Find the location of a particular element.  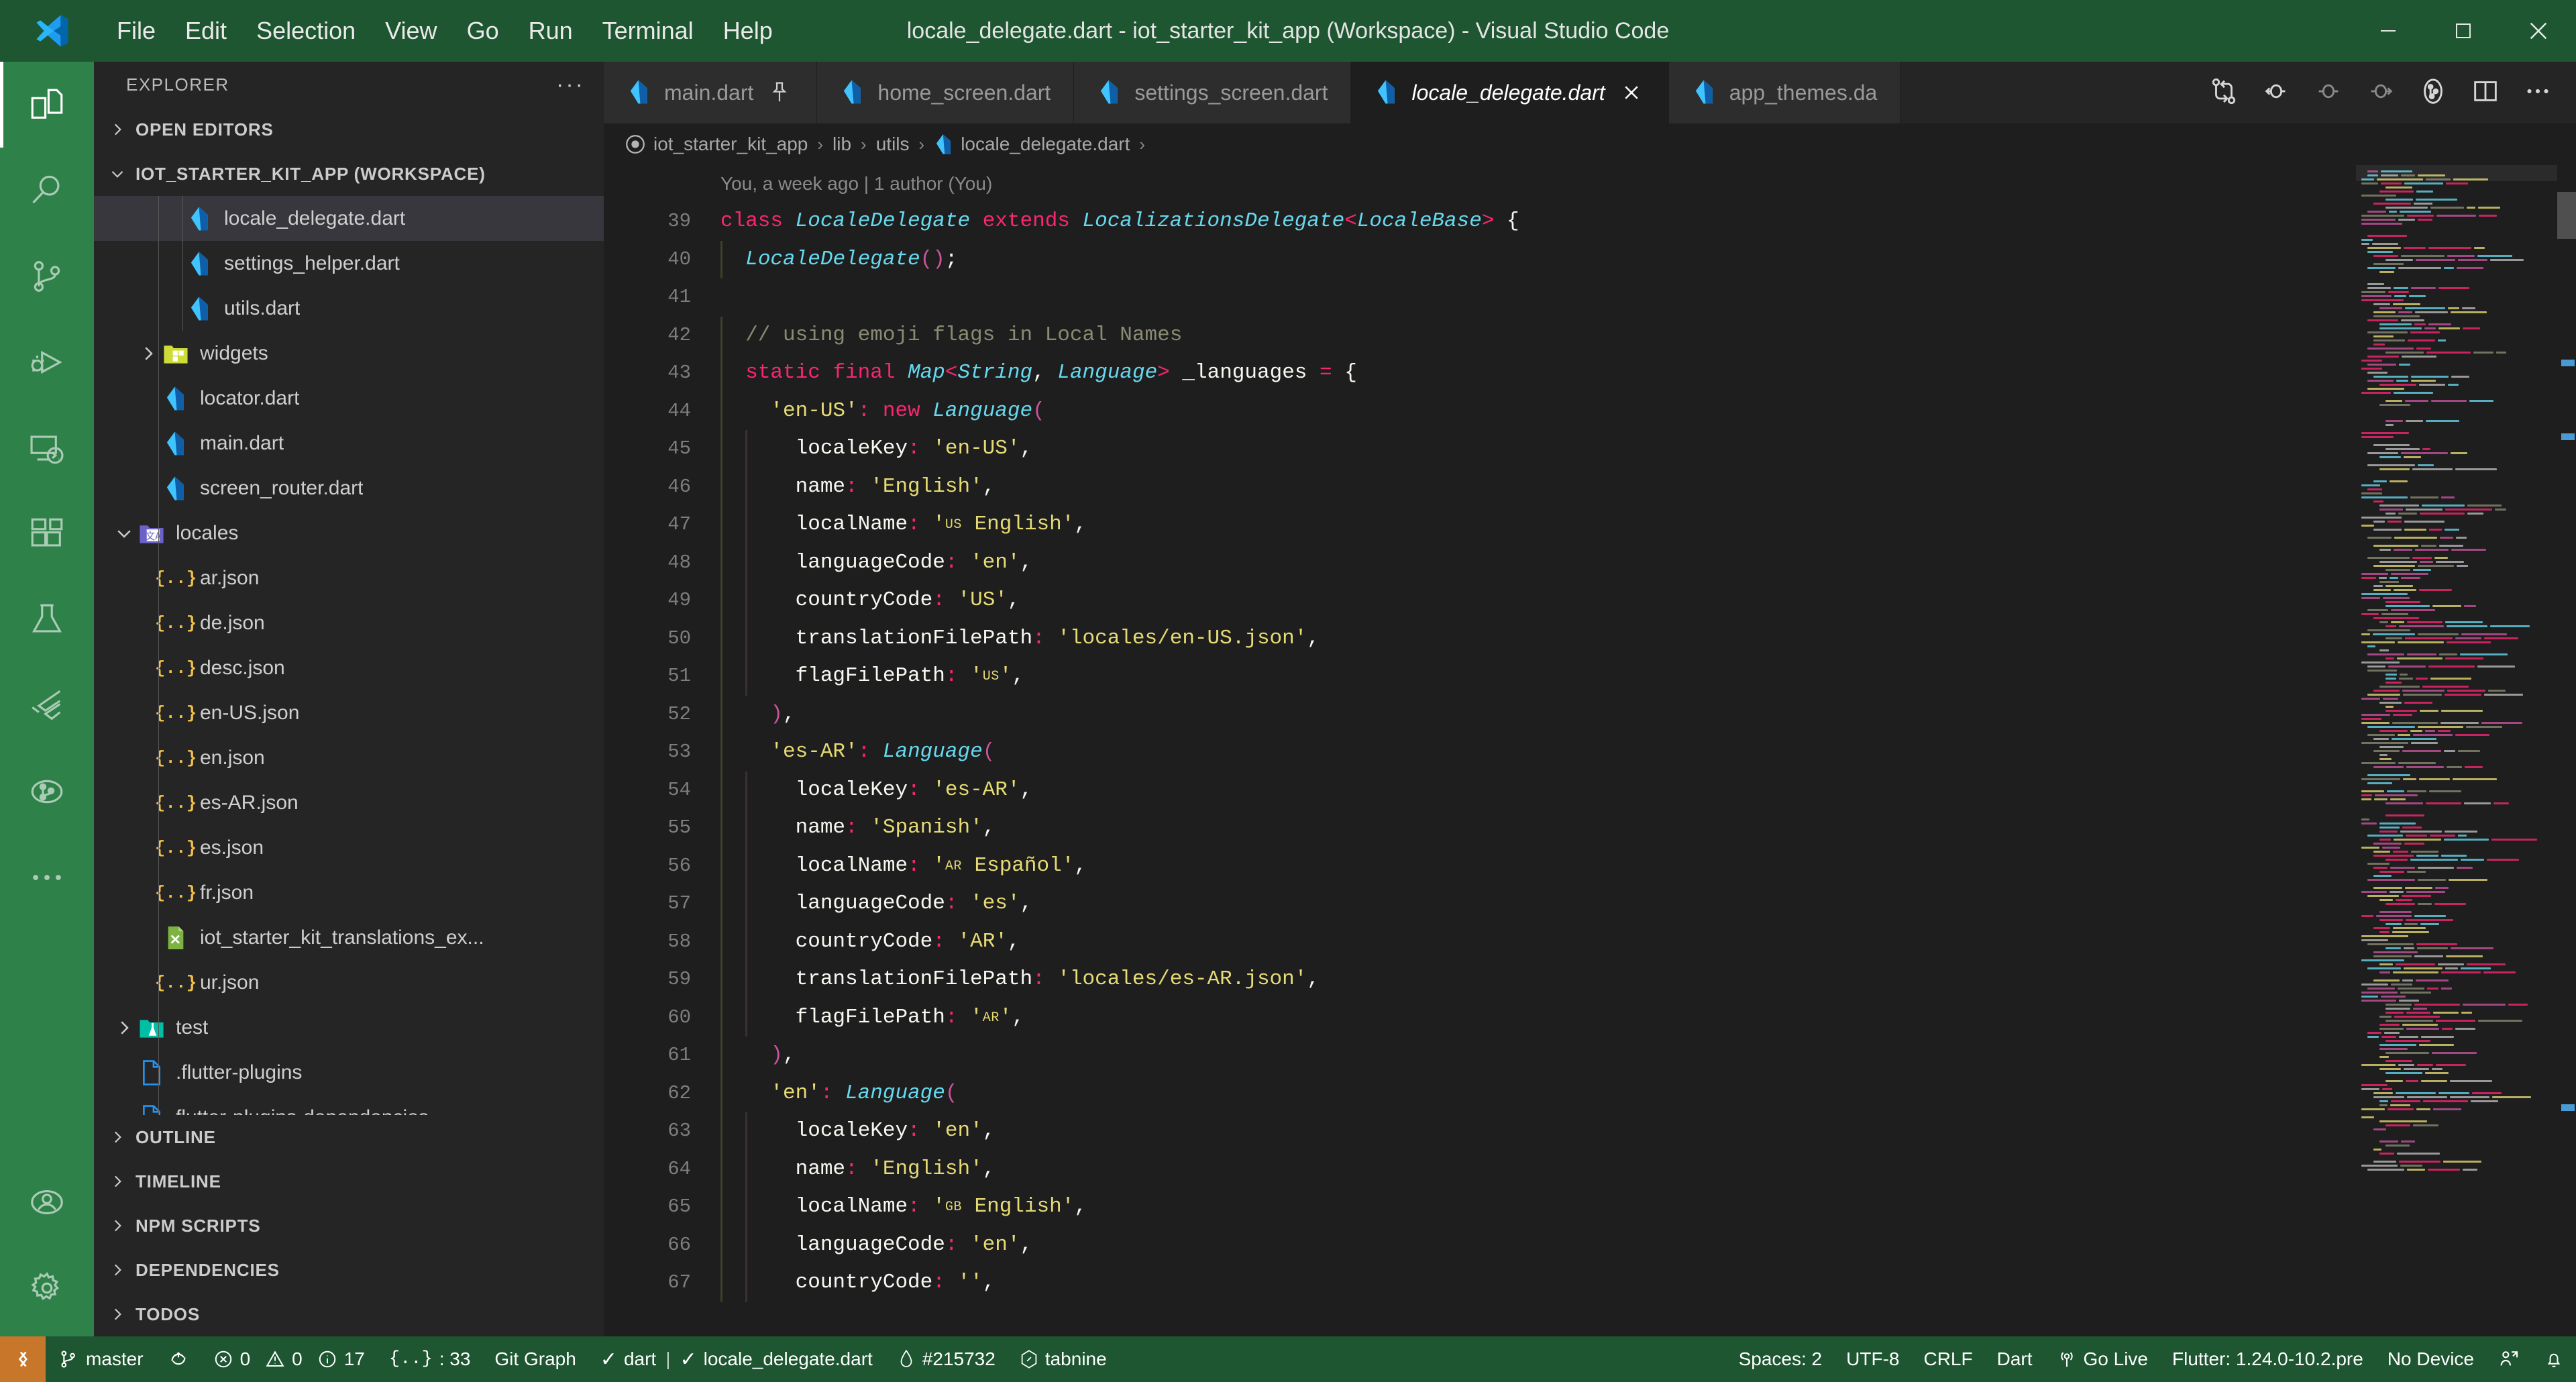

current-change is located at coordinates (2328, 92).